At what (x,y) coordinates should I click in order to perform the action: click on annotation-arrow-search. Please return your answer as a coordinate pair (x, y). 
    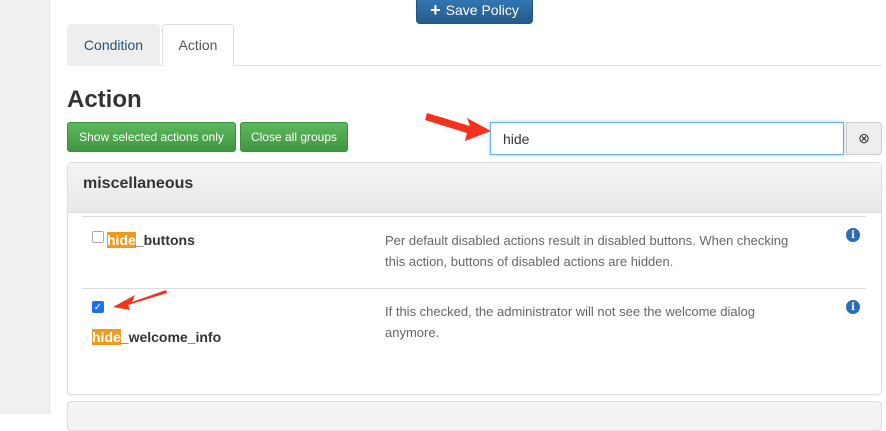
    Looking at the image, I should click on (458, 127).